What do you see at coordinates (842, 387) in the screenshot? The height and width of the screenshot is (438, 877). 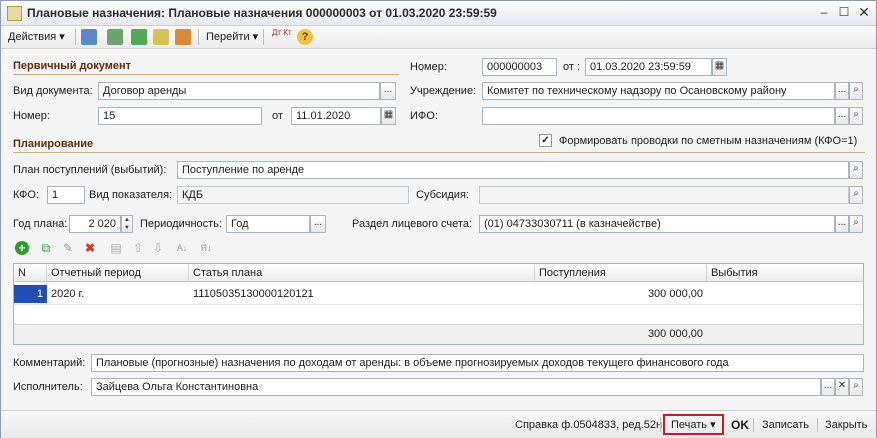 I see `executor-clear-icon: ✕` at bounding box center [842, 387].